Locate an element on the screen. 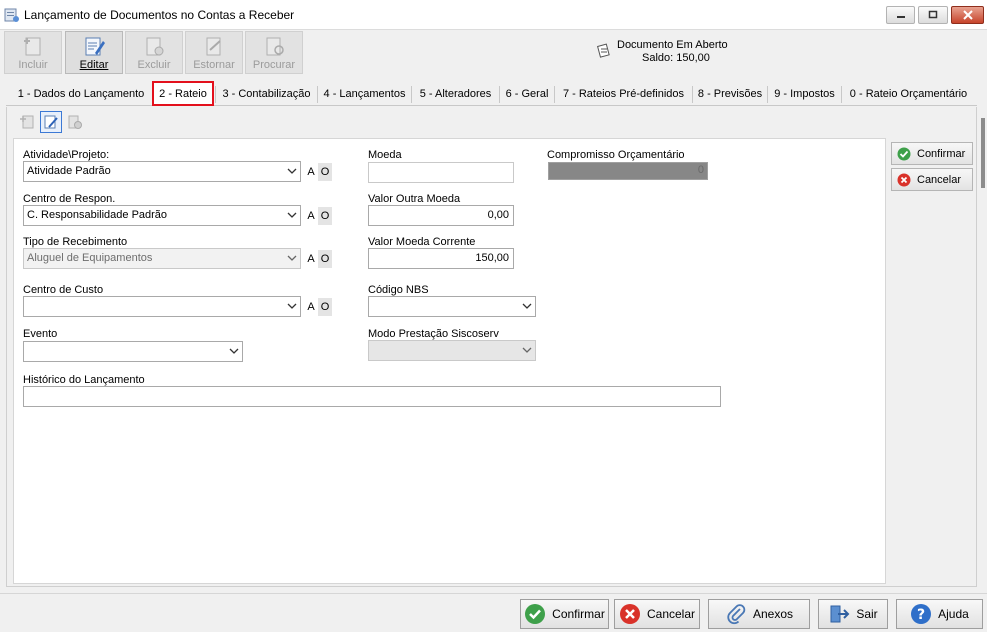 This screenshot has height=632, width=987. atividade-label: Atividade\Projeto: is located at coordinates (66, 155).